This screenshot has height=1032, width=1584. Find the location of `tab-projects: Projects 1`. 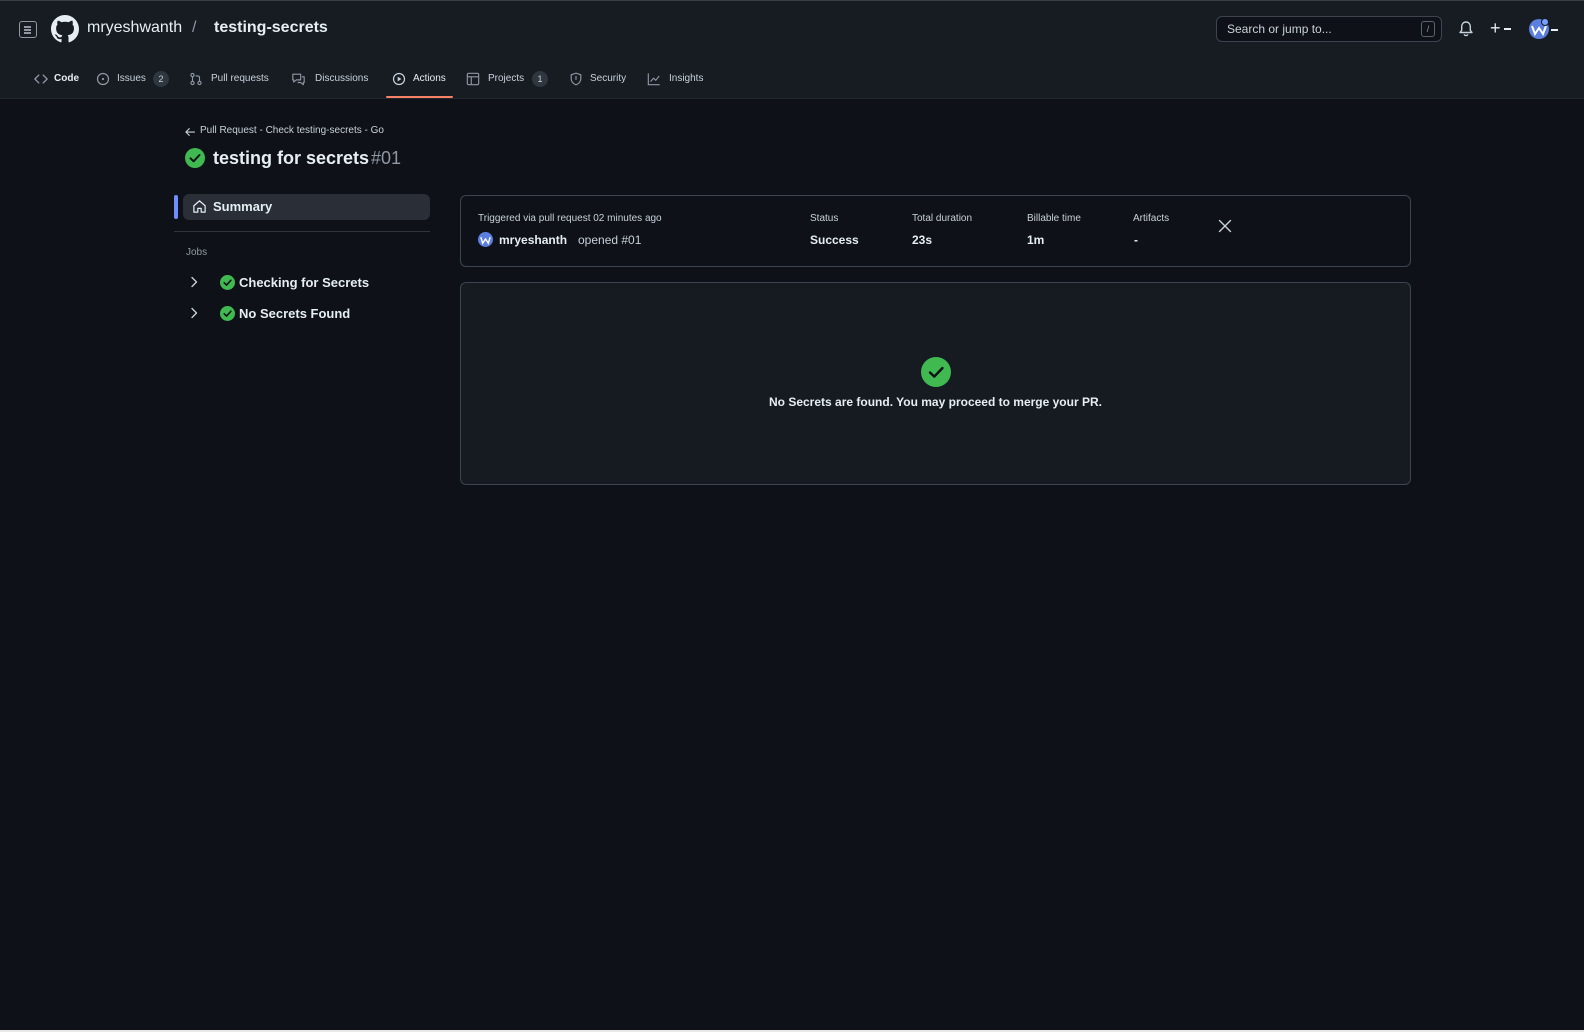

tab-projects: Projects 1 is located at coordinates (508, 82).